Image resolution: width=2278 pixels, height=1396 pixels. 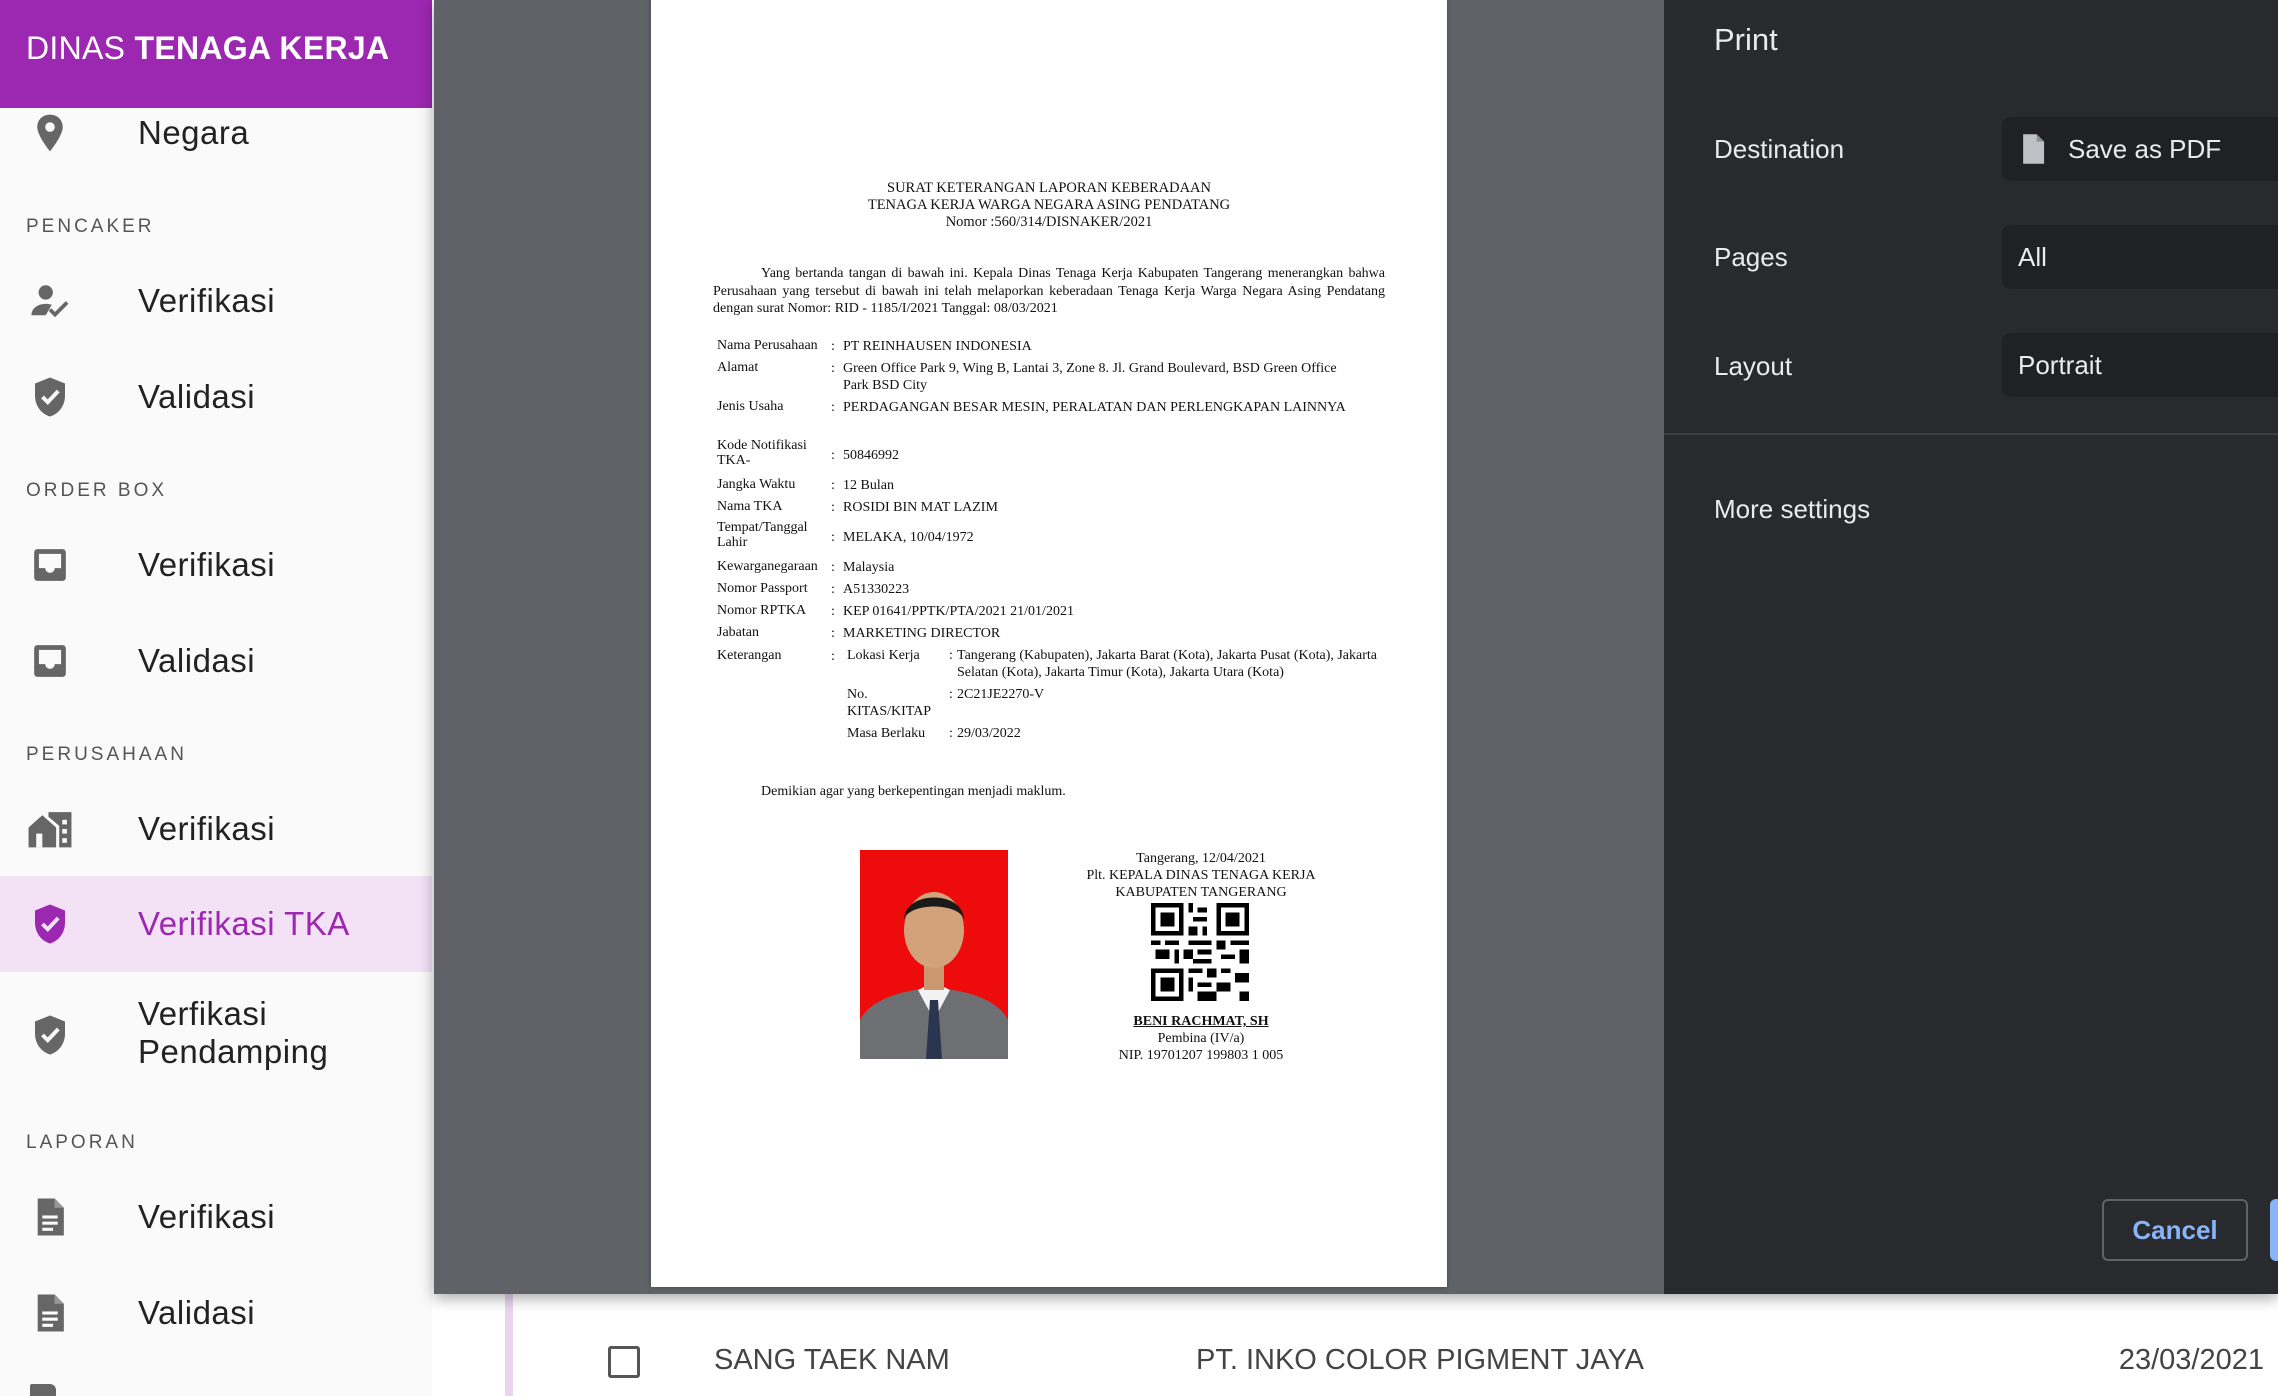 What do you see at coordinates (2191, 1360) in the screenshot?
I see `date-cell: 23/03/2021` at bounding box center [2191, 1360].